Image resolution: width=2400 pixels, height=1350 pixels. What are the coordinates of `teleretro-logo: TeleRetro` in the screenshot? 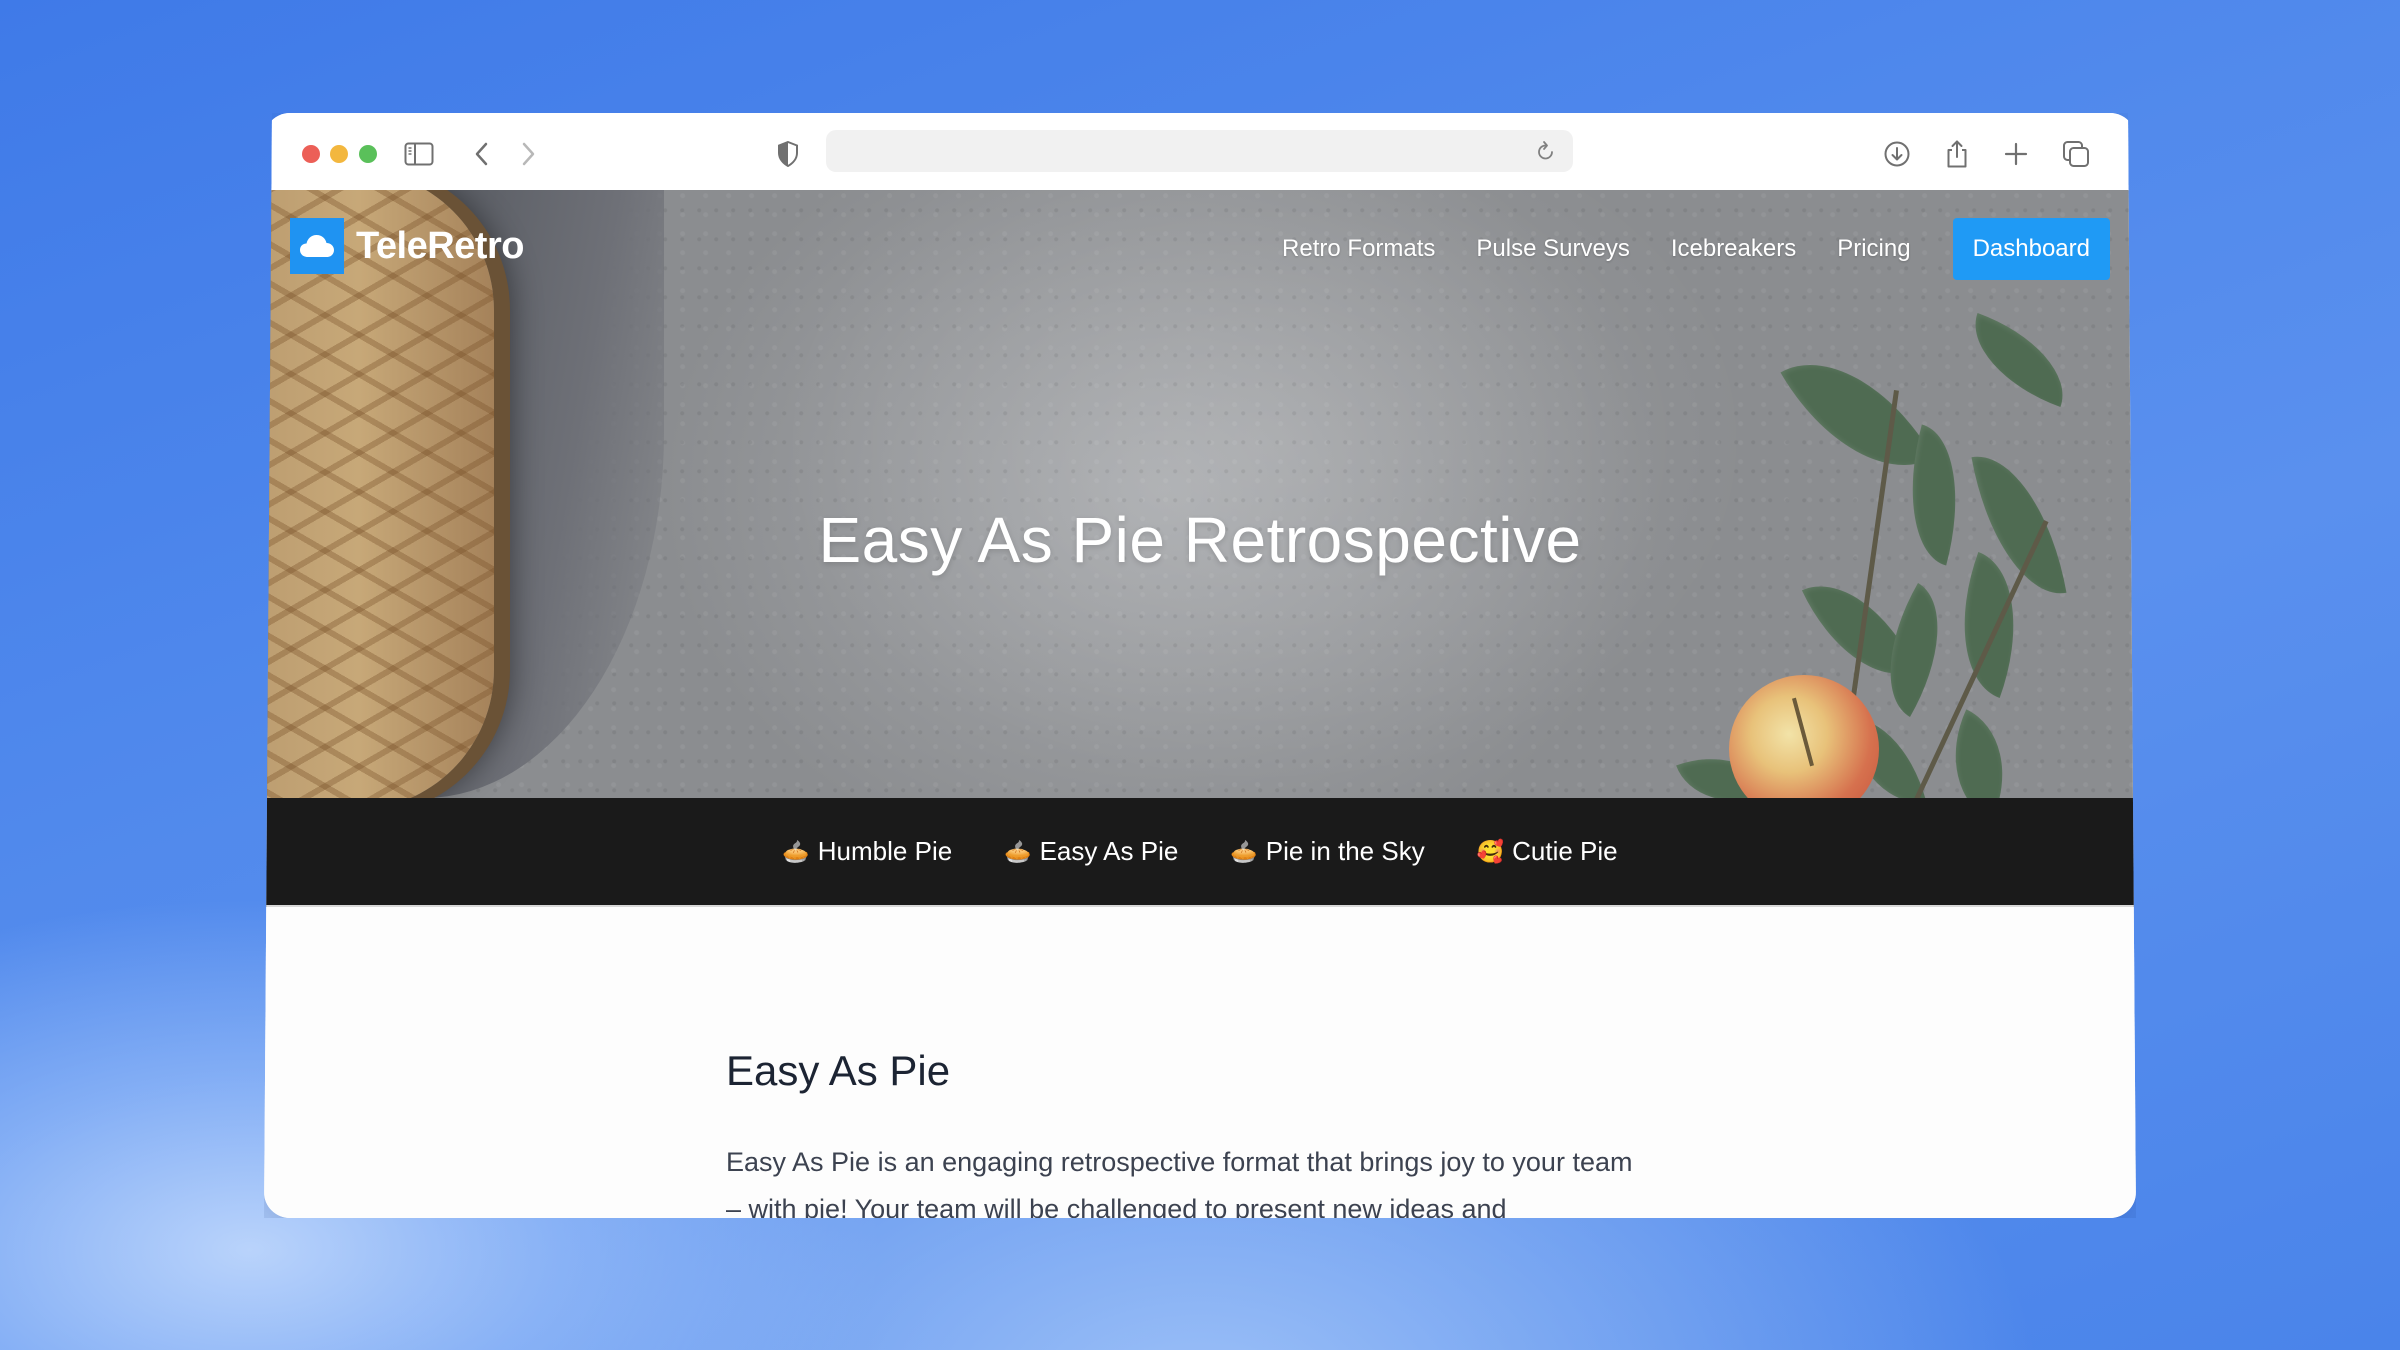 It's located at (407, 246).